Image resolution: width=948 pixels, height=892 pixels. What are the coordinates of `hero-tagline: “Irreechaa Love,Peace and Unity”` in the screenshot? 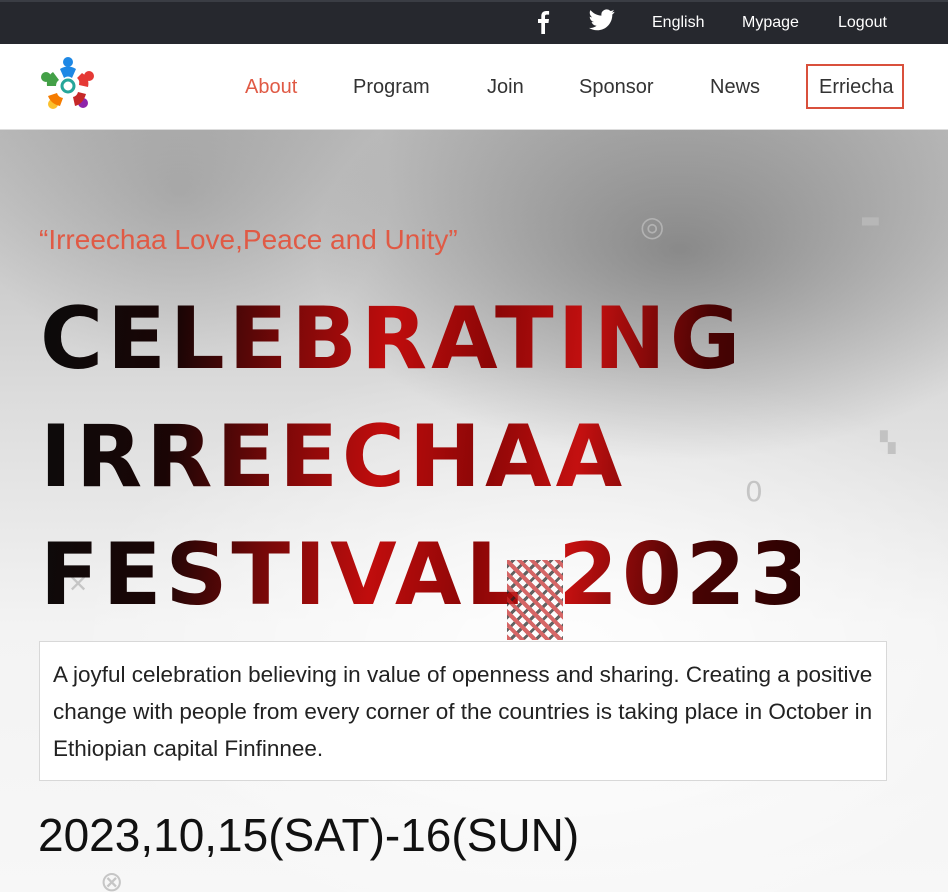 It's located at (248, 239).